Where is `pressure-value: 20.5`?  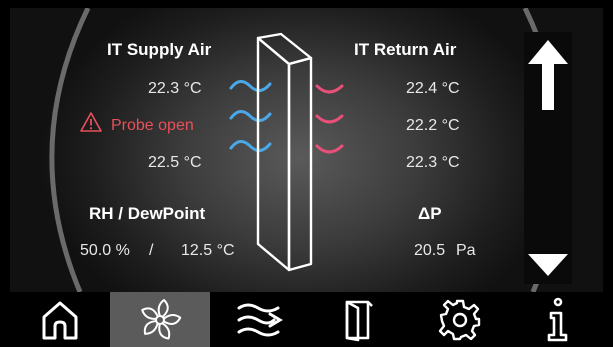 pressure-value: 20.5 is located at coordinates (430, 250).